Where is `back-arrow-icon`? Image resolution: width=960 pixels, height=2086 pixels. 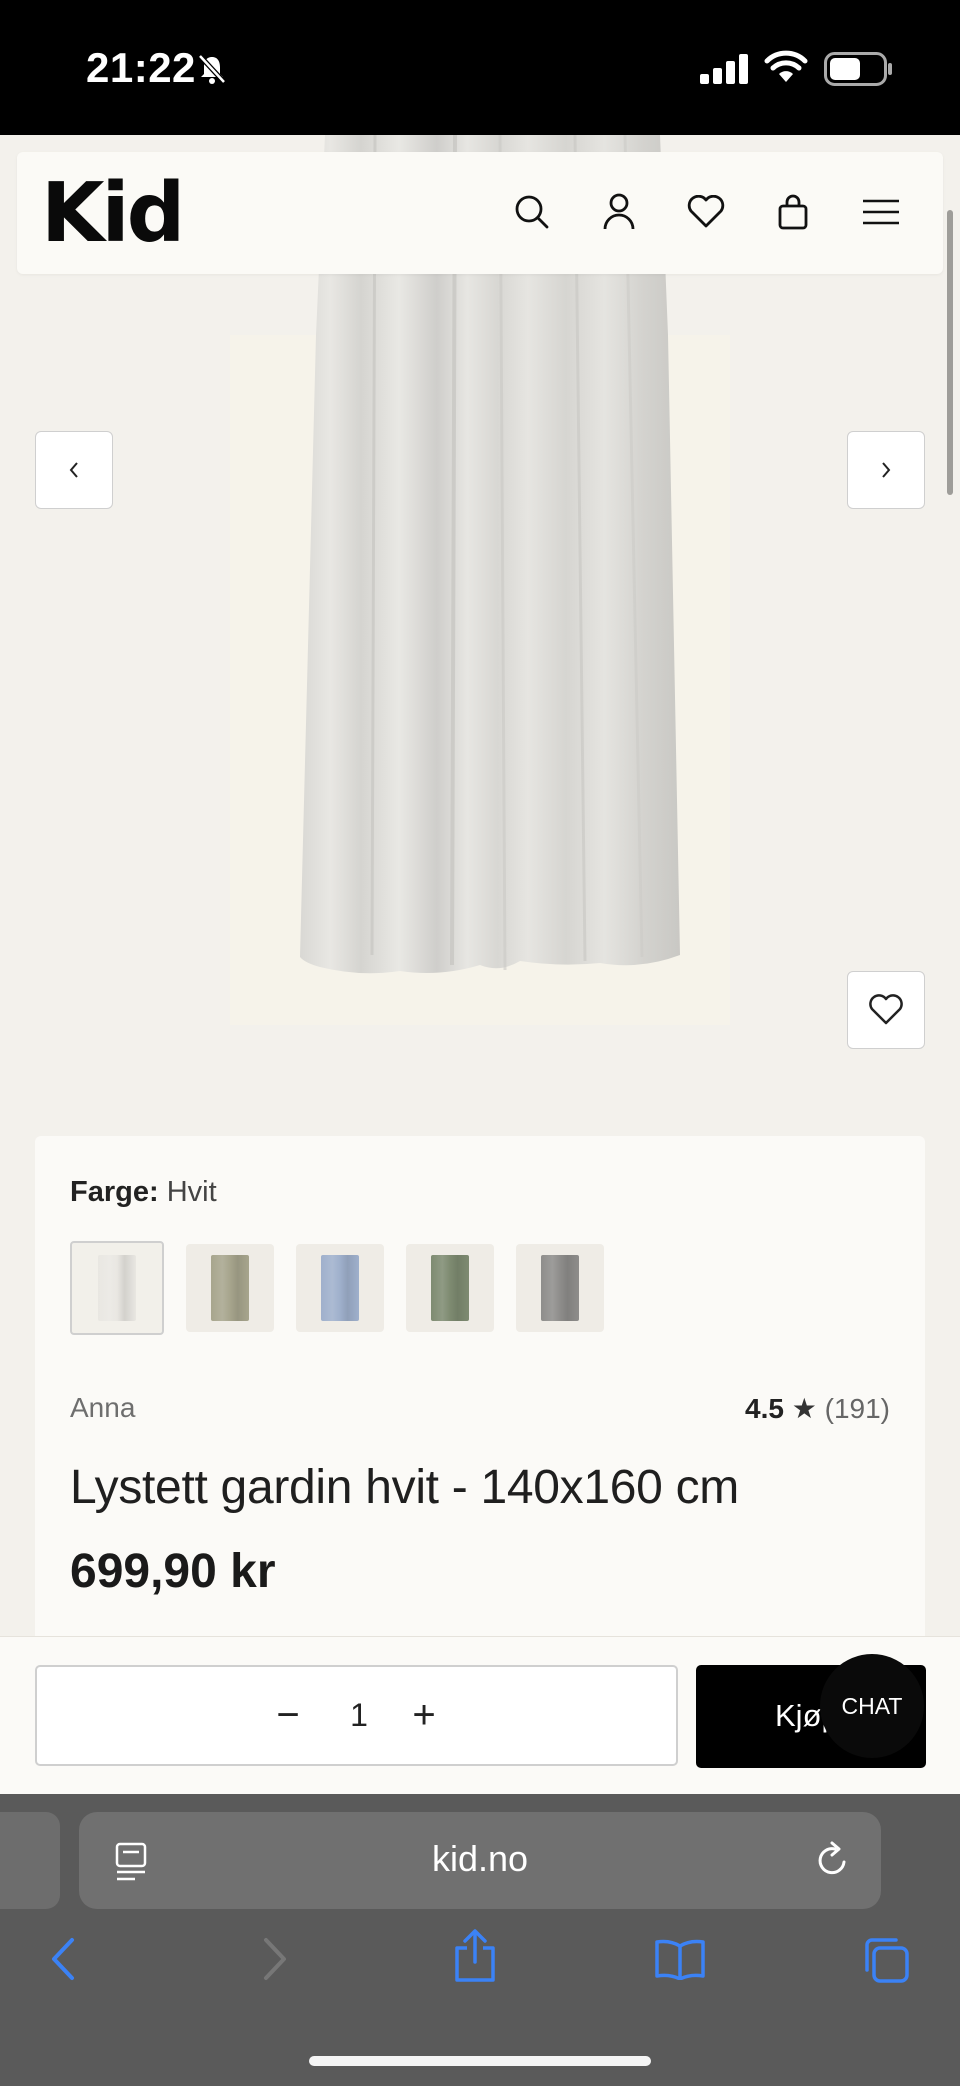 back-arrow-icon is located at coordinates (63, 1959).